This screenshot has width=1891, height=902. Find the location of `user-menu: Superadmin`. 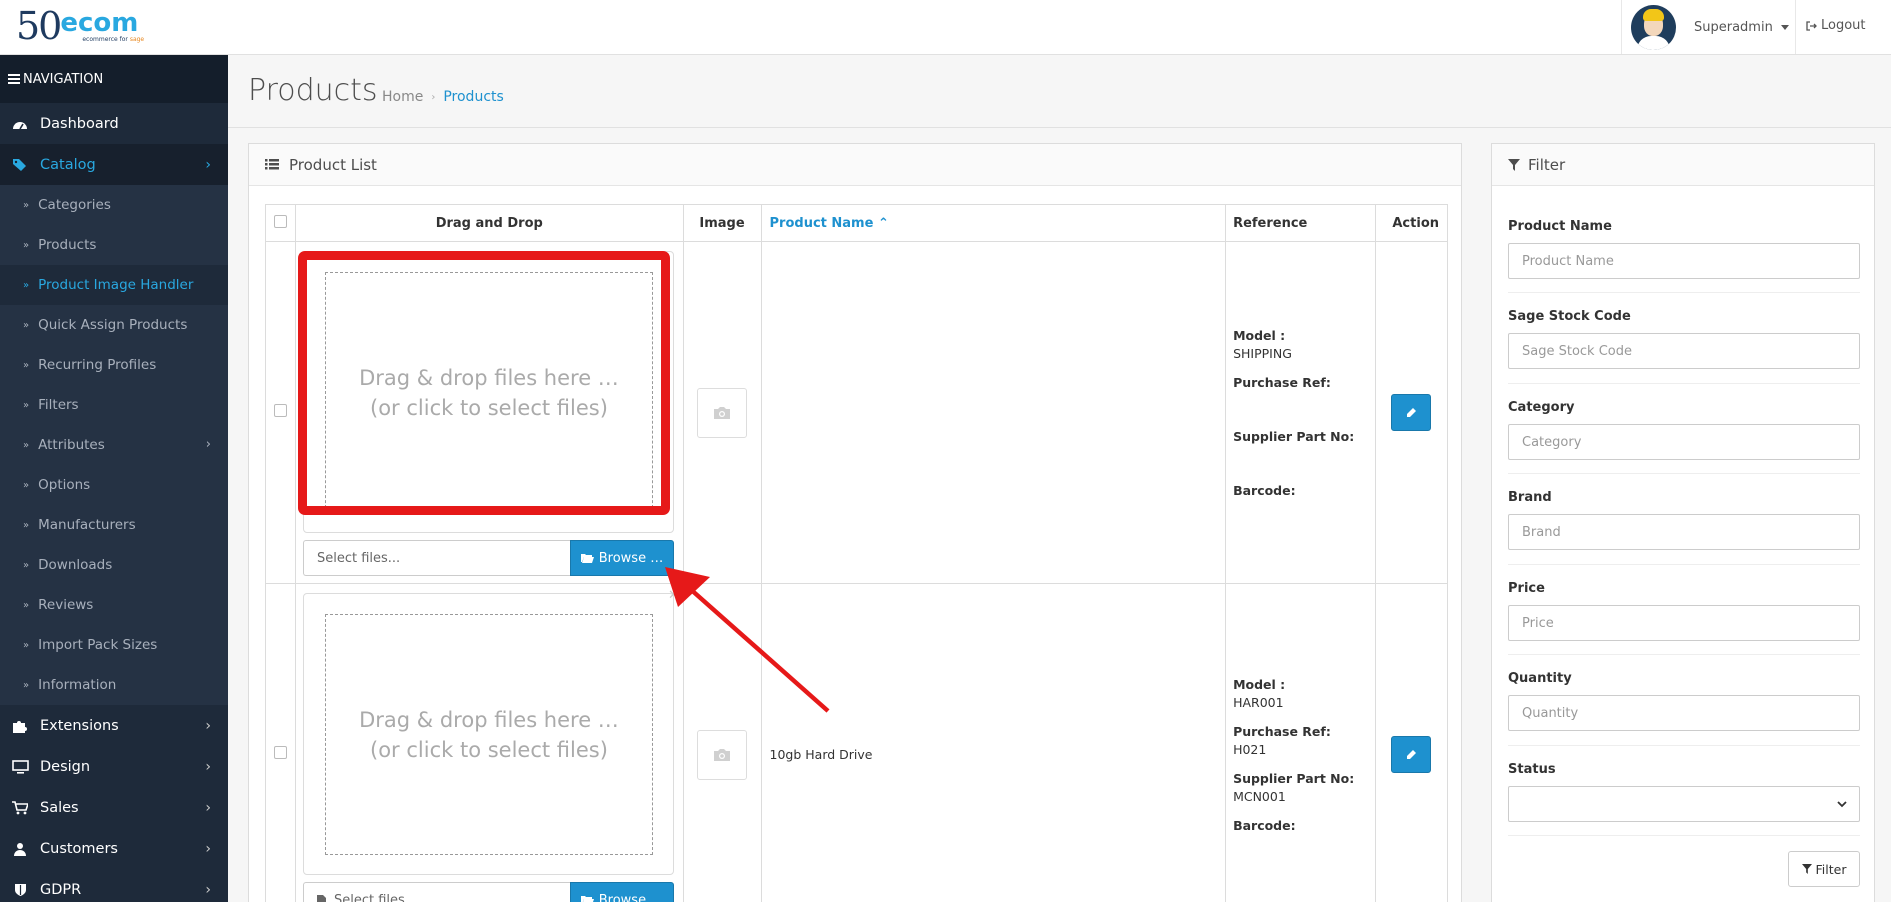

user-menu: Superadmin is located at coordinates (1708, 27).